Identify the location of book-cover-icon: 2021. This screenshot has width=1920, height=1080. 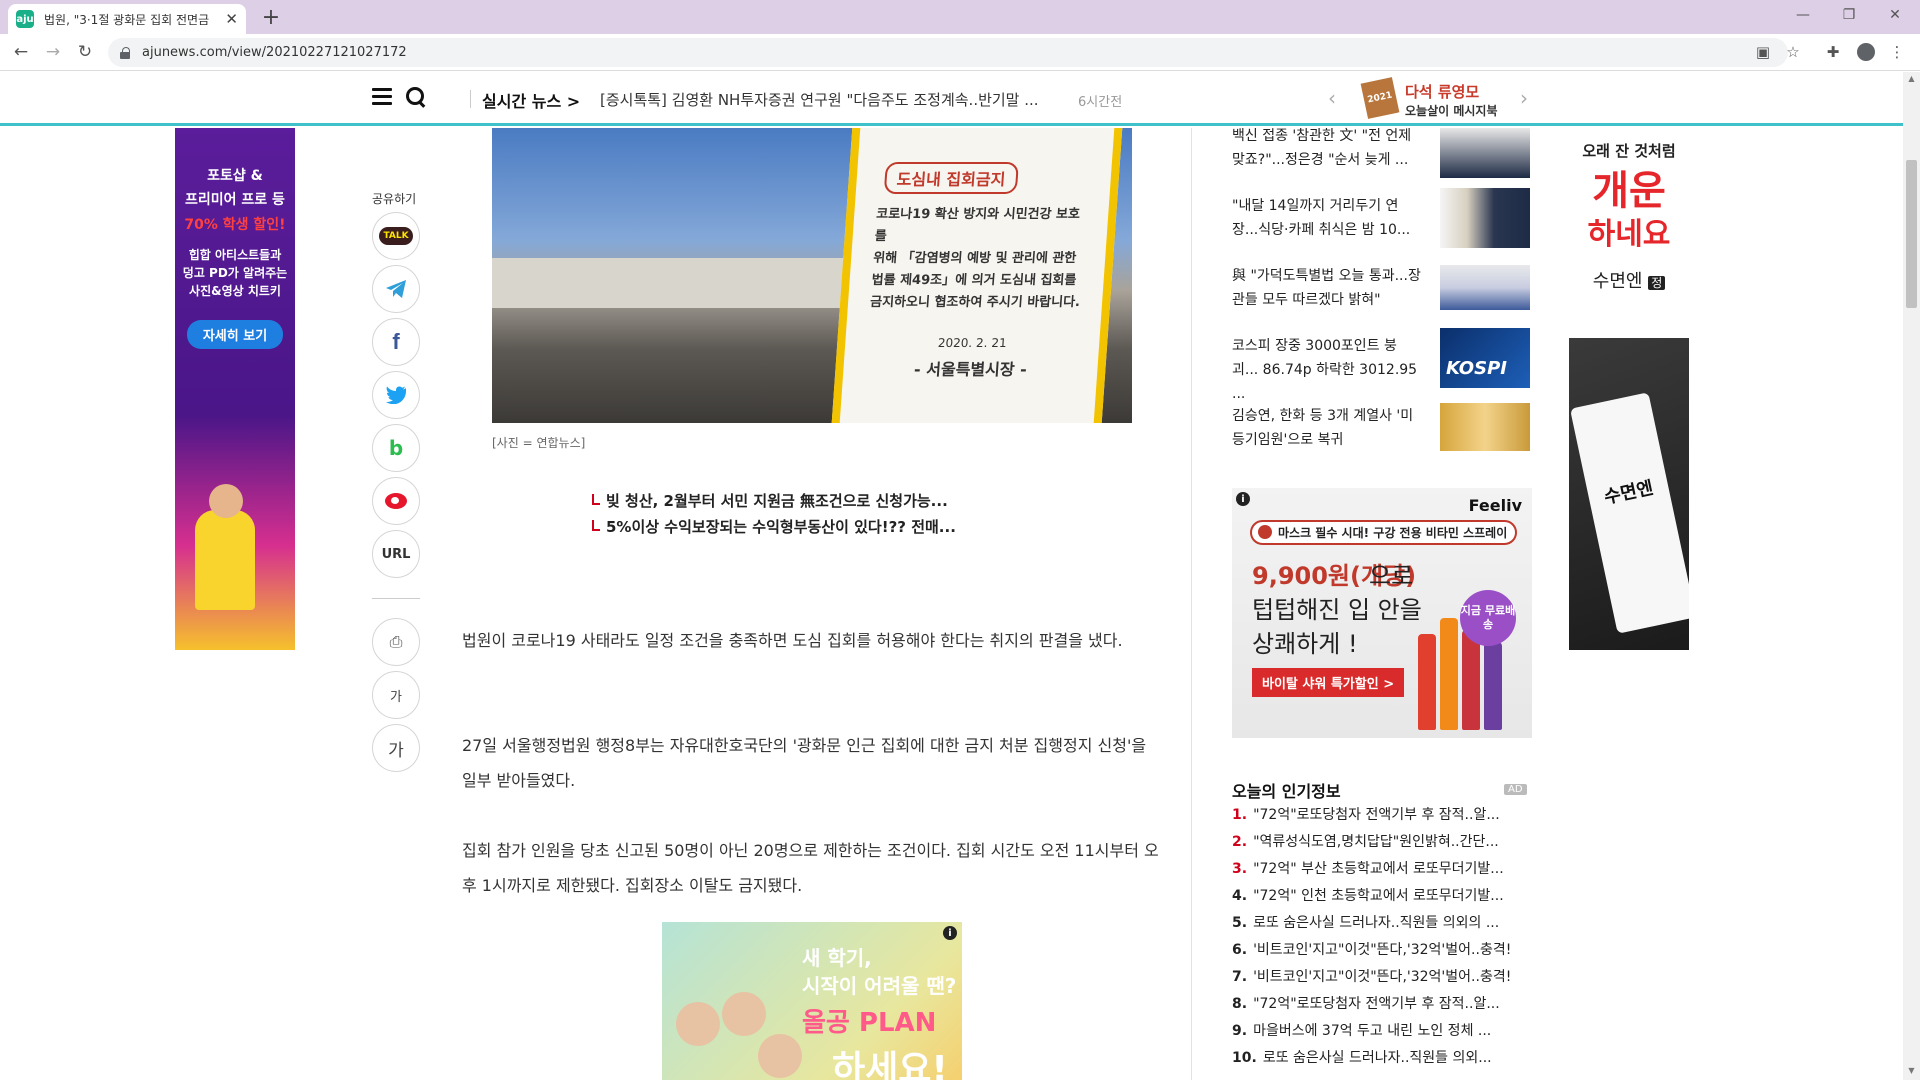
(1380, 98).